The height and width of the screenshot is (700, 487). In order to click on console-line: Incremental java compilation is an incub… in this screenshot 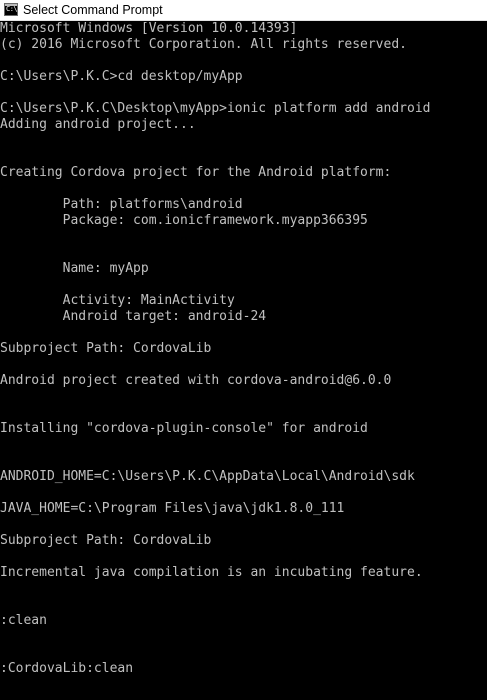, I will do `click(211, 572)`.